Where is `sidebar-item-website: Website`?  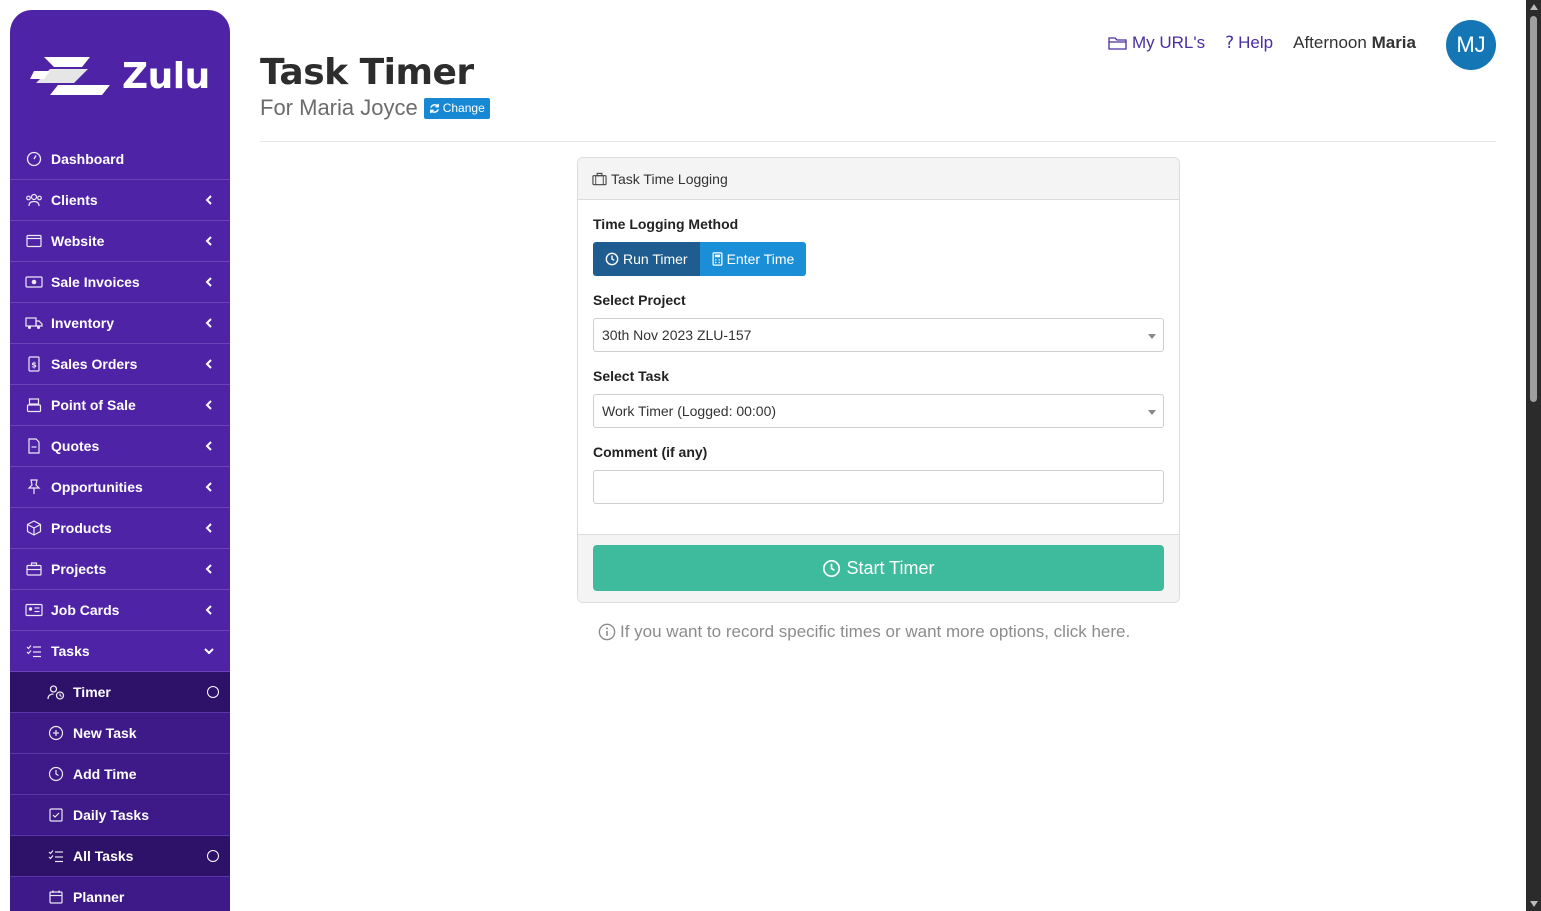 sidebar-item-website: Website is located at coordinates (120, 241).